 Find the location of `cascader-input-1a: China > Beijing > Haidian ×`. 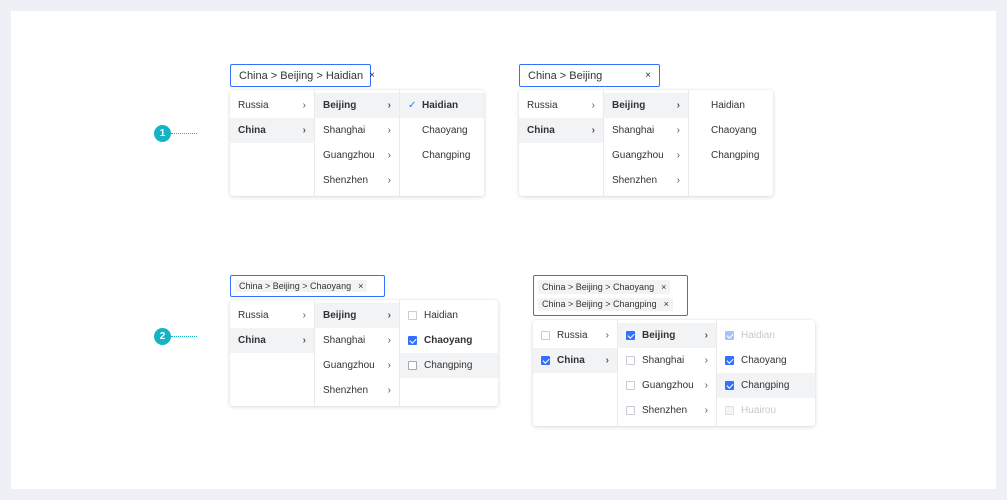

cascader-input-1a: China > Beijing > Haidian × is located at coordinates (302, 75).